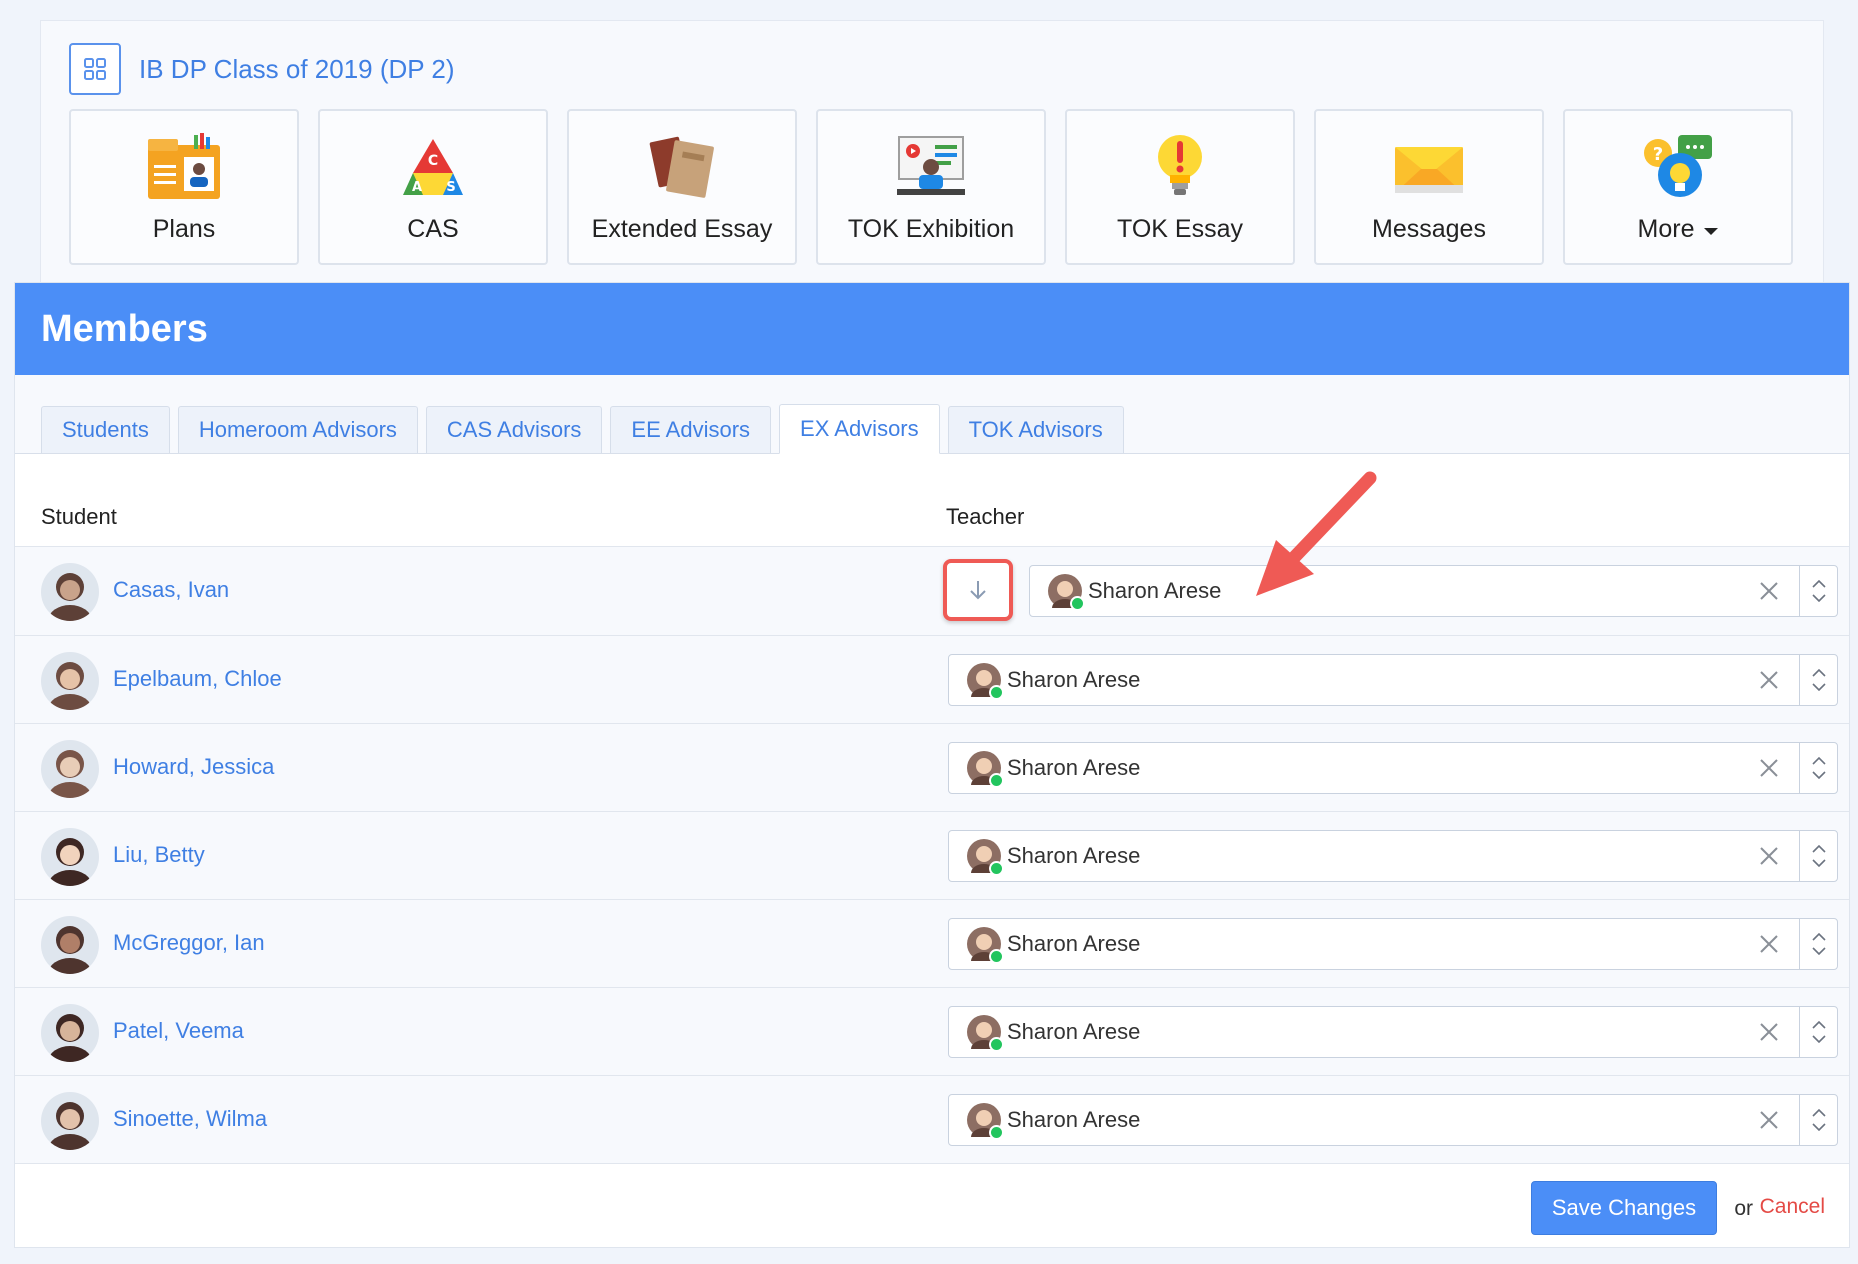 This screenshot has width=1858, height=1264. I want to click on copy-down-button, so click(978, 590).